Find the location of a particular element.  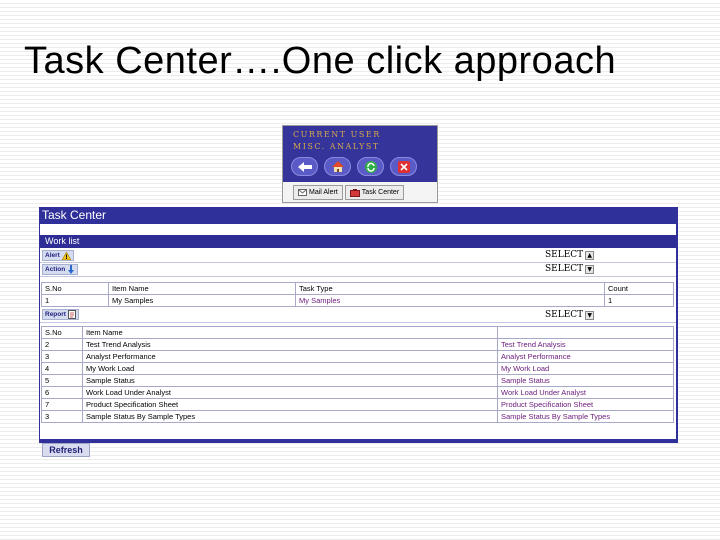

close-button is located at coordinates (403, 166).